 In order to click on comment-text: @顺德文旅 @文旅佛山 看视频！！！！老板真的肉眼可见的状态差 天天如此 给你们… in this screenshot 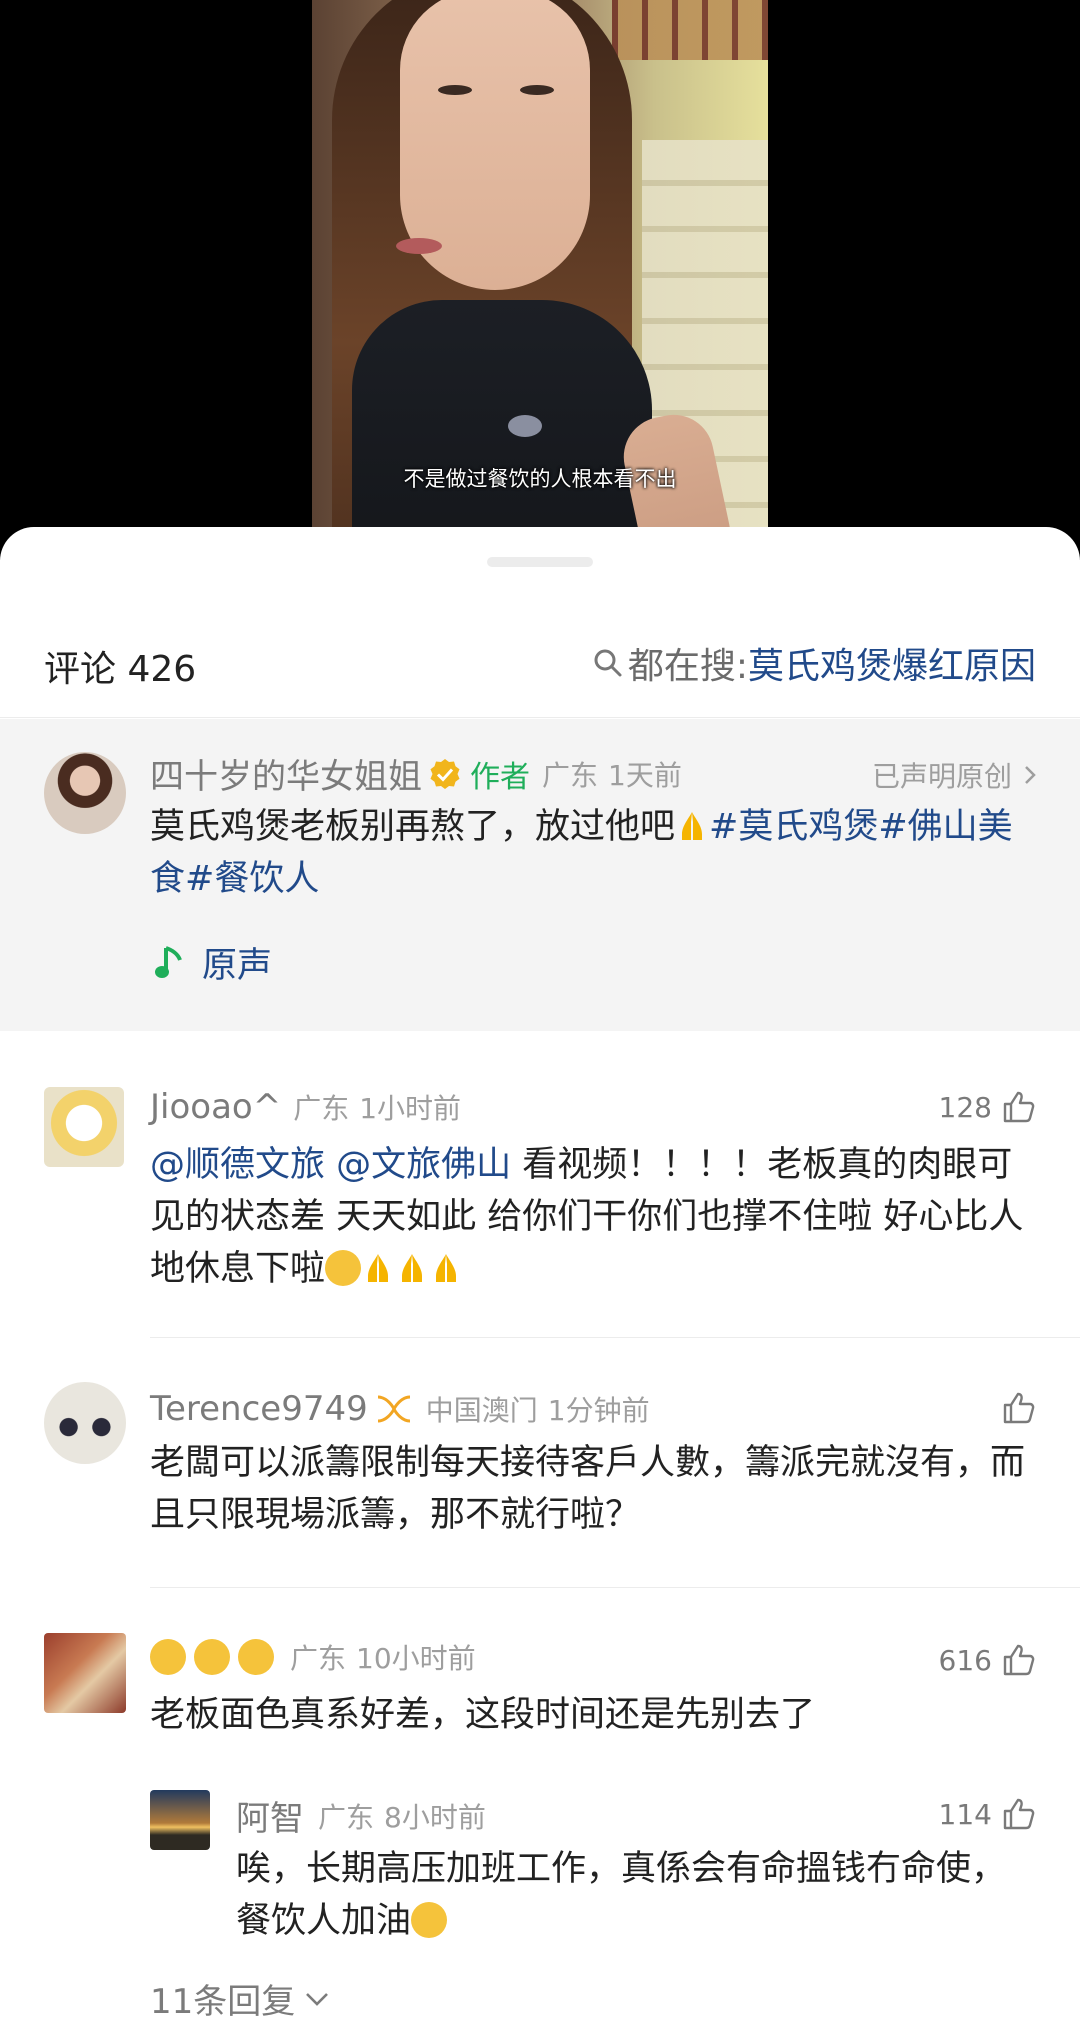, I will do `click(595, 1217)`.